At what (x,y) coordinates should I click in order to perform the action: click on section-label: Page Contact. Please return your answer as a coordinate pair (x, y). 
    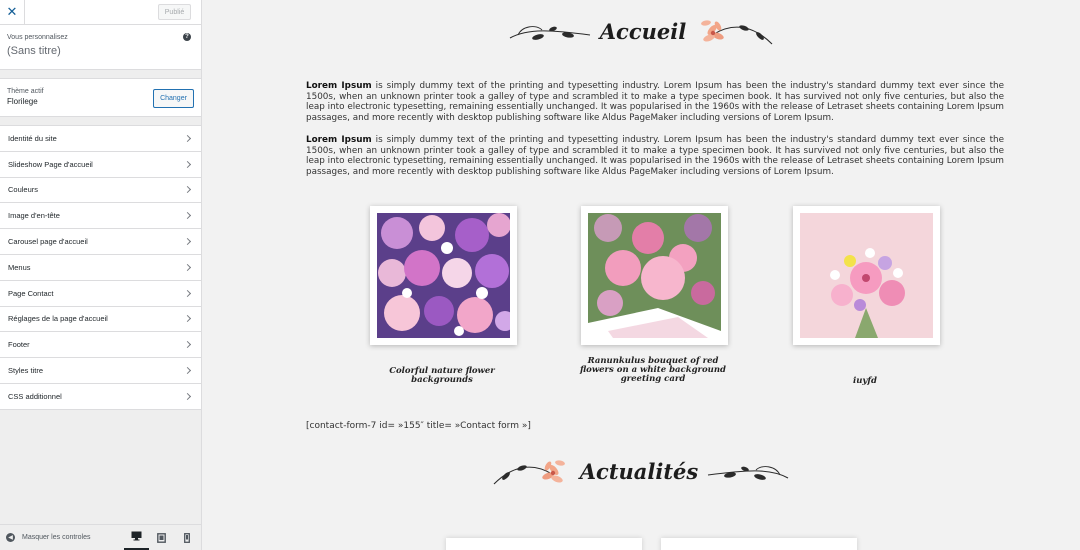
    Looking at the image, I should click on (31, 293).